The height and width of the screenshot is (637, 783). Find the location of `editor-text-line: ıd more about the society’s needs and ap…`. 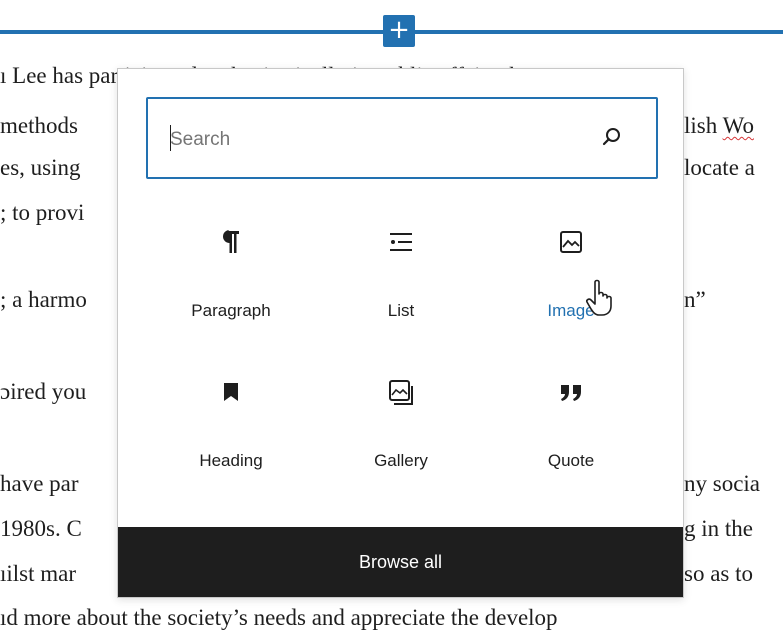

editor-text-line: ıd more about the society’s needs and ap… is located at coordinates (279, 617).